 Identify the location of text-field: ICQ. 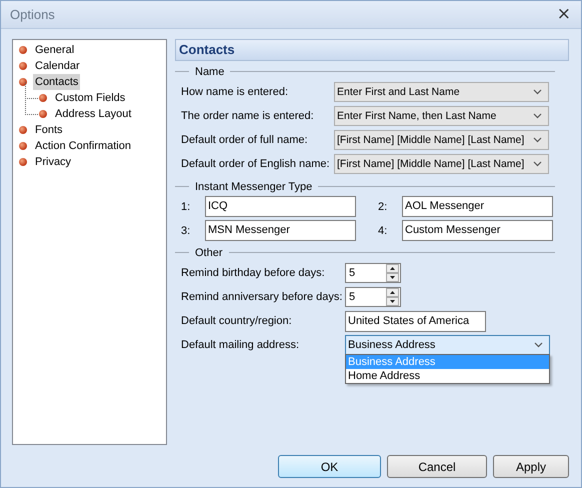
(280, 206).